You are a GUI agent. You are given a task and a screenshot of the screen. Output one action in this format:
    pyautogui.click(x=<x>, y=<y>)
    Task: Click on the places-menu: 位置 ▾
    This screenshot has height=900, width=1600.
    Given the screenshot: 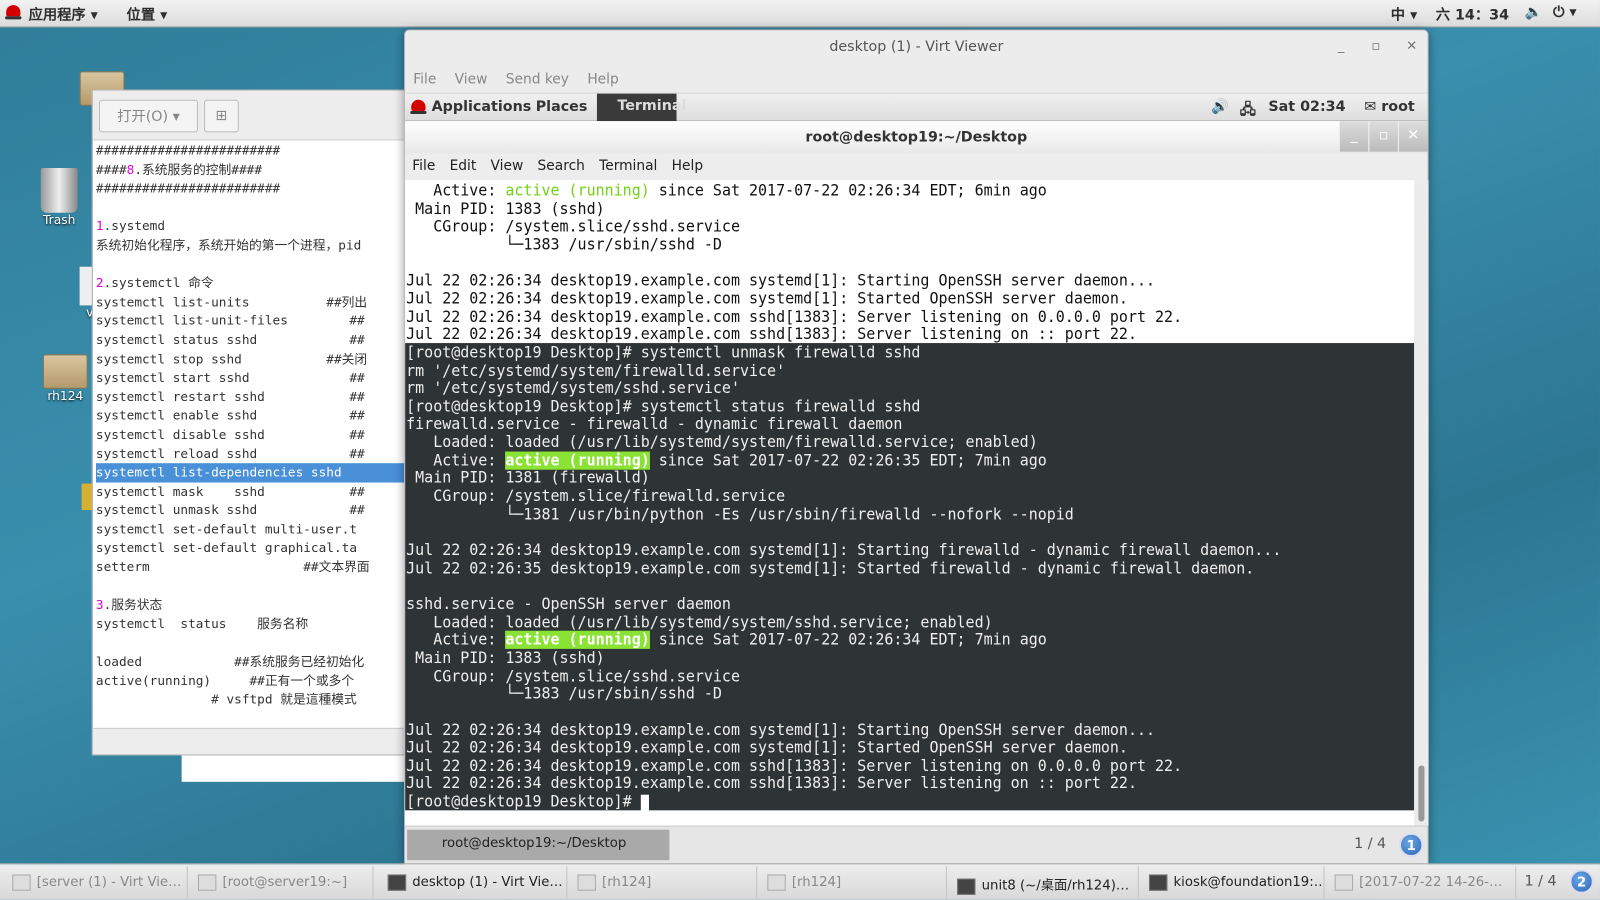 What is the action you would take?
    pyautogui.click(x=147, y=14)
    